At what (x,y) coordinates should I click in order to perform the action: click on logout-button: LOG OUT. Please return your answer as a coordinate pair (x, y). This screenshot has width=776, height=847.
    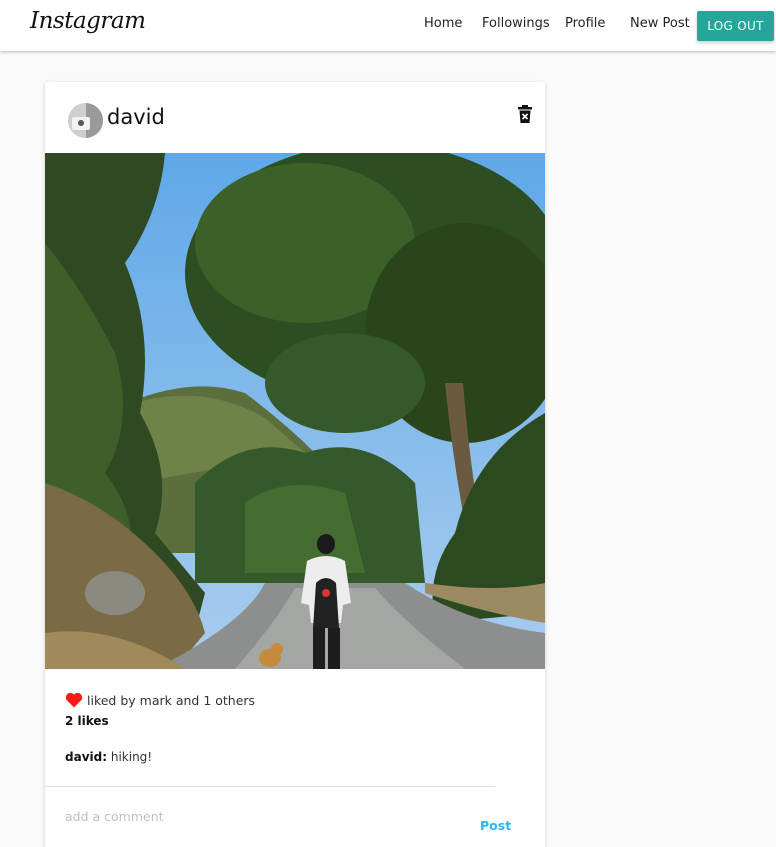
    Looking at the image, I should click on (735, 26).